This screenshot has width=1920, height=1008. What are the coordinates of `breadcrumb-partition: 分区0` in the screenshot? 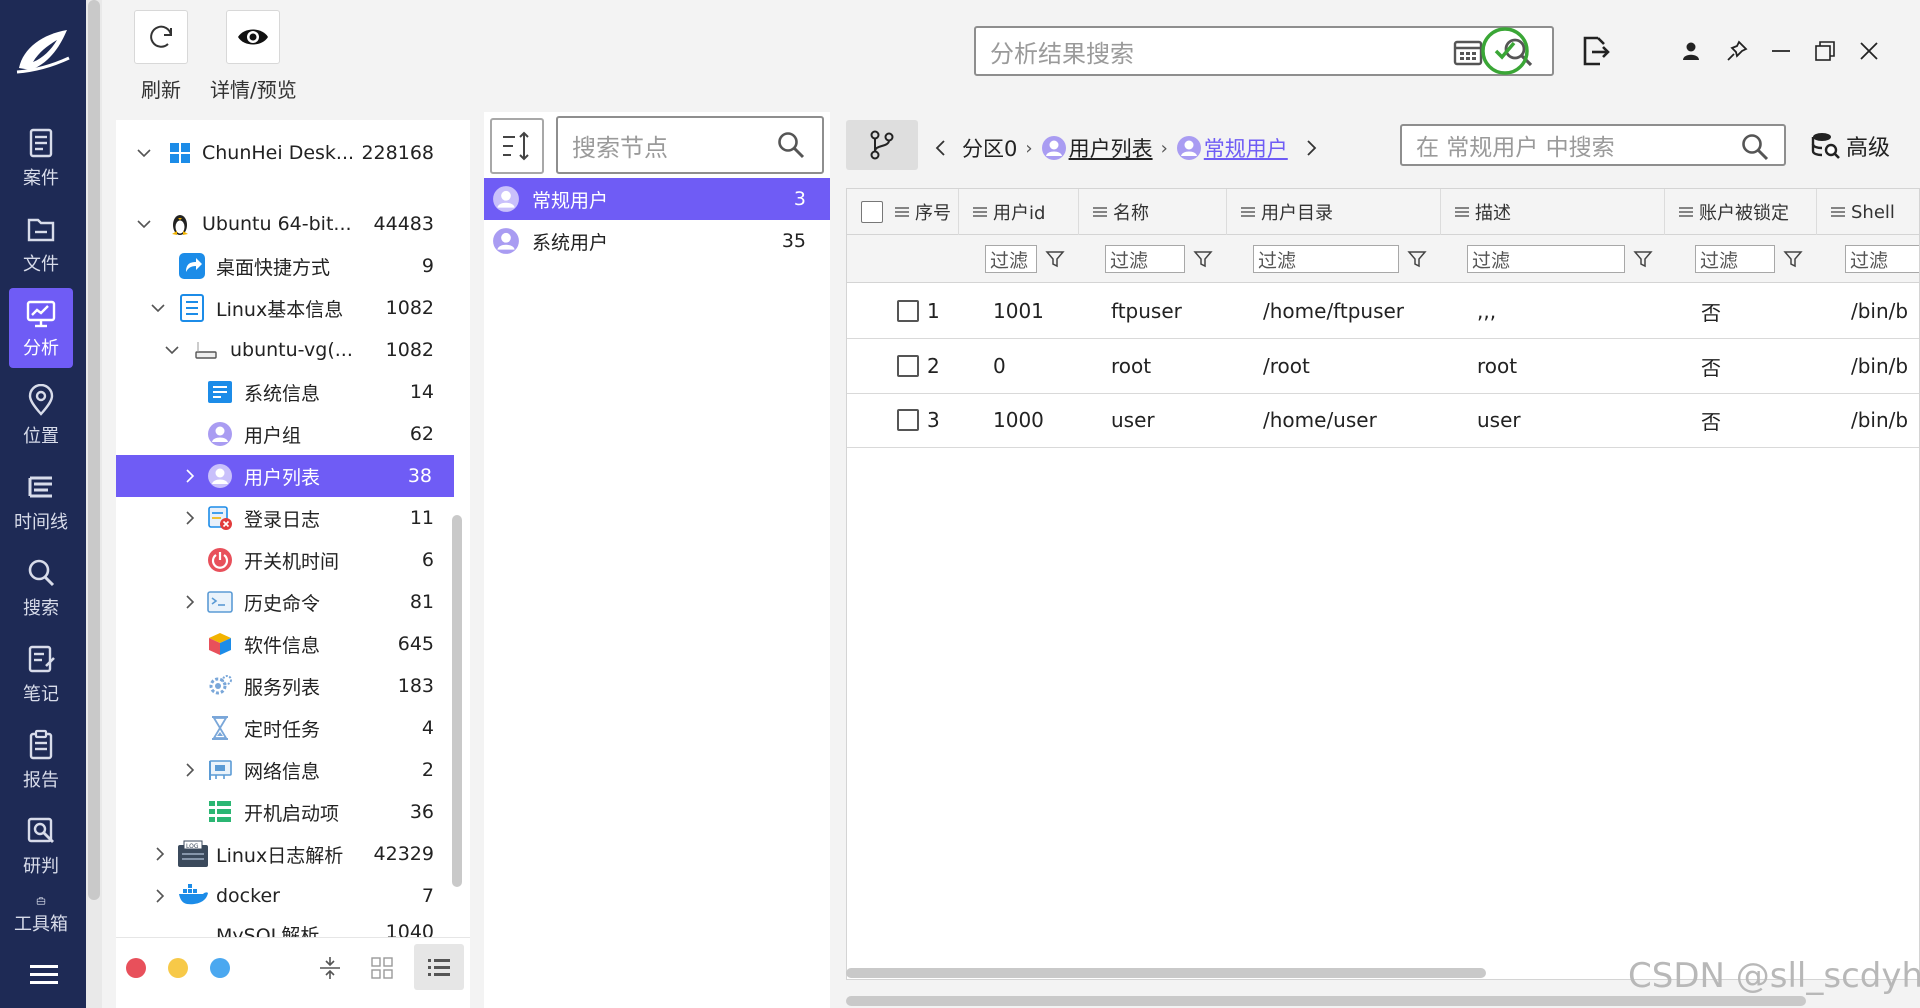 It's located at (989, 148).